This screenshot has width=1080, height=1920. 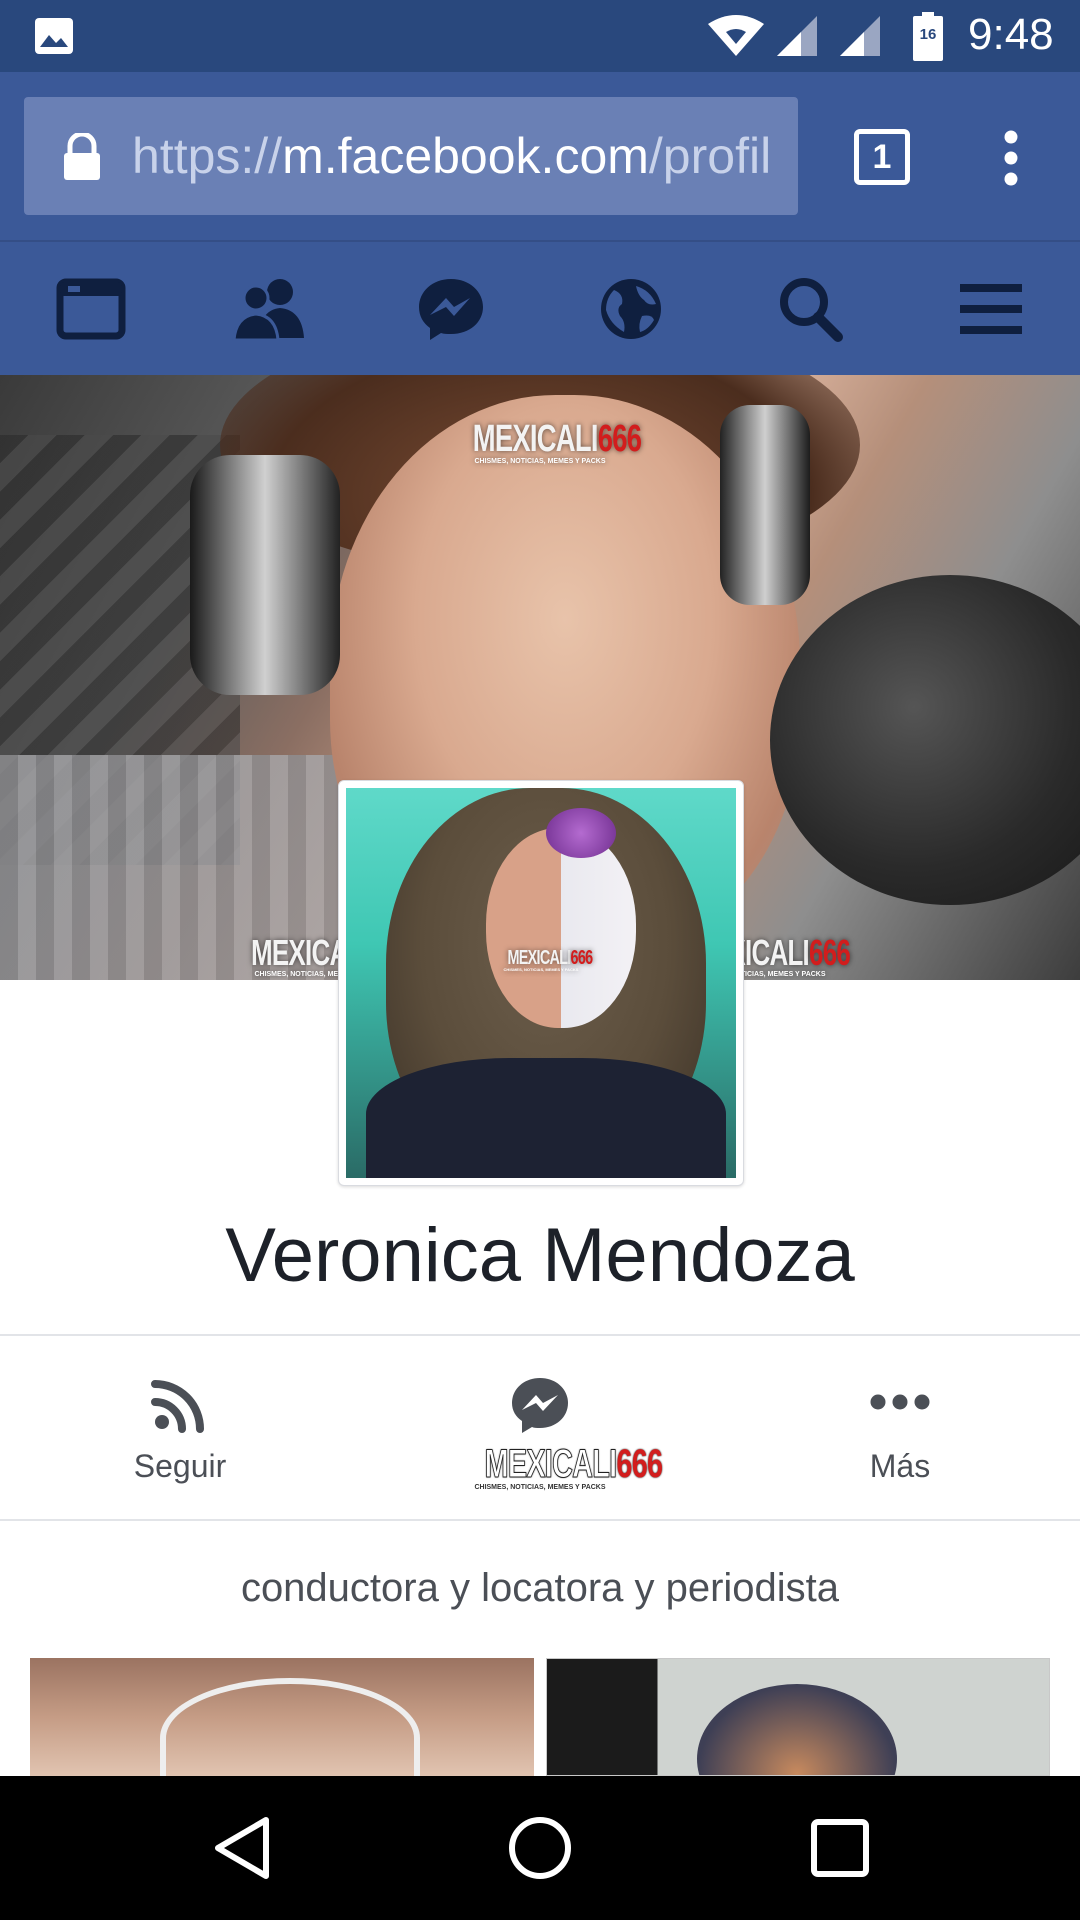 I want to click on overflow-menu-icon, so click(x=1011, y=158).